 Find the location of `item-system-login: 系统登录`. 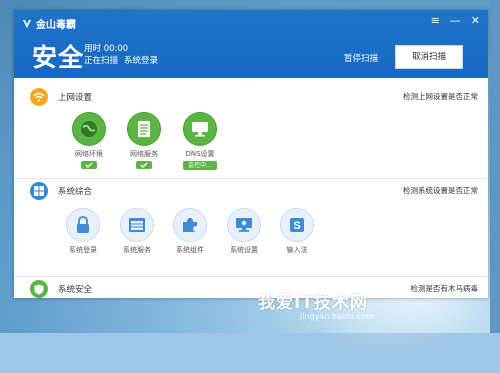

item-system-login: 系统登录 is located at coordinates (83, 231).